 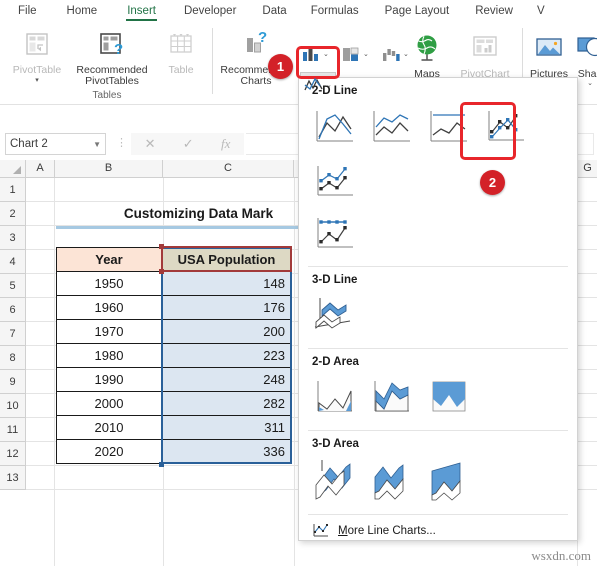 What do you see at coordinates (109, 283) in the screenshot?
I see `cell-year: 1950` at bounding box center [109, 283].